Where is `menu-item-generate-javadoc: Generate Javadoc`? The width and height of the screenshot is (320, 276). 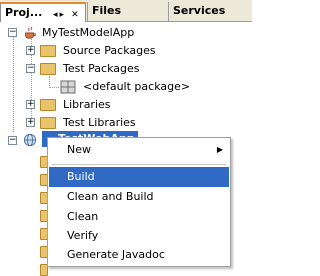 menu-item-generate-javadoc: Generate Javadoc is located at coordinates (139, 255).